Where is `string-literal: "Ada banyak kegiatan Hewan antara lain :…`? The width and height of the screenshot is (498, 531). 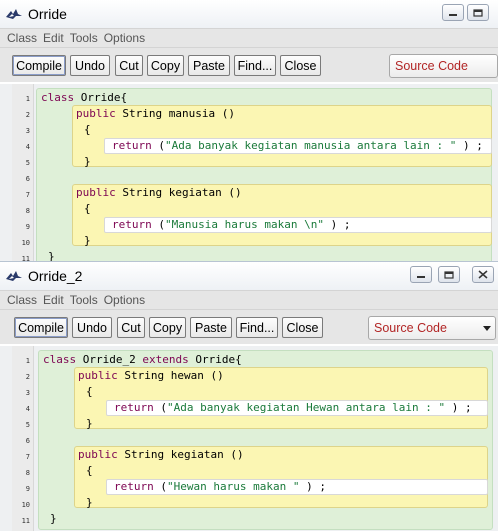
string-literal: "Ada banyak kegiatan Hewan antara lain :… is located at coordinates (306, 407).